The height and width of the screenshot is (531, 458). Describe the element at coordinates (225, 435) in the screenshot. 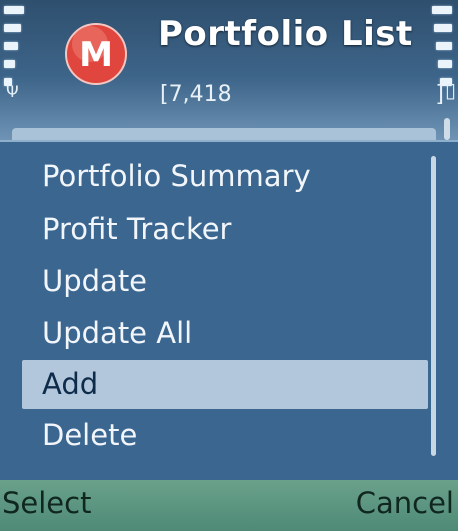

I see `menu-item-delete: Delete` at that location.